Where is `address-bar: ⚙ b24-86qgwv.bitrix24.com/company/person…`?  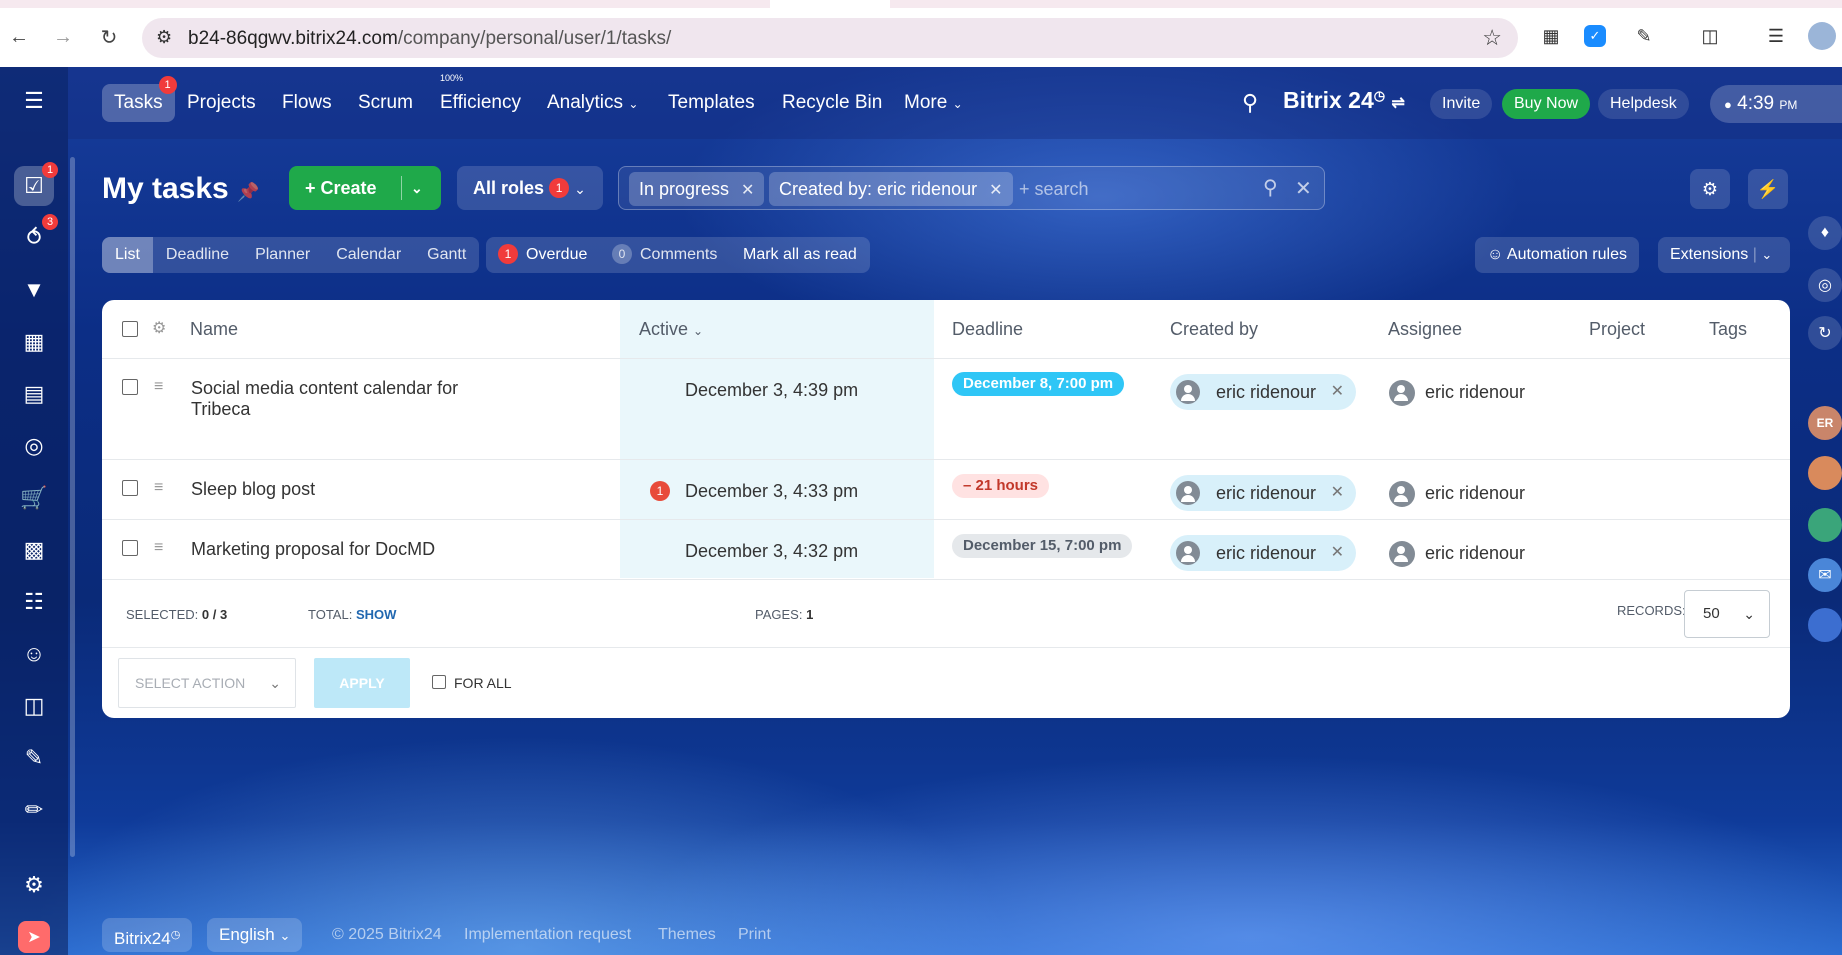
address-bar: ⚙ b24-86qgwv.bitrix24.com/company/person… is located at coordinates (830, 38).